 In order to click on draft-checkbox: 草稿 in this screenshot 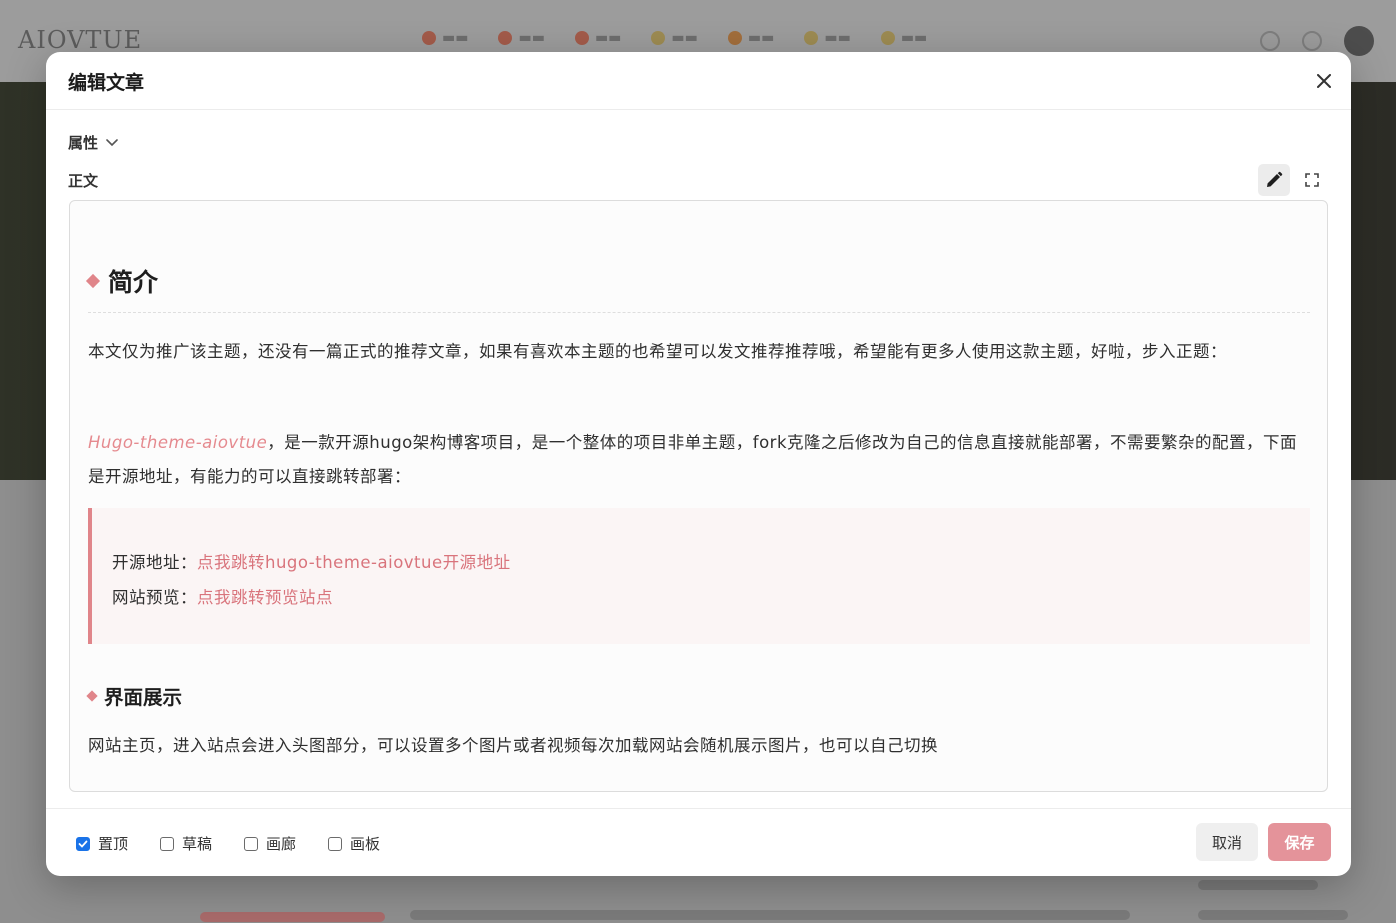, I will do `click(186, 843)`.